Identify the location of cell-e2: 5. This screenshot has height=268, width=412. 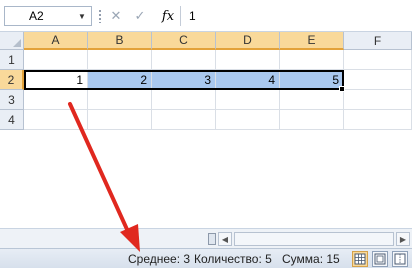
(312, 80).